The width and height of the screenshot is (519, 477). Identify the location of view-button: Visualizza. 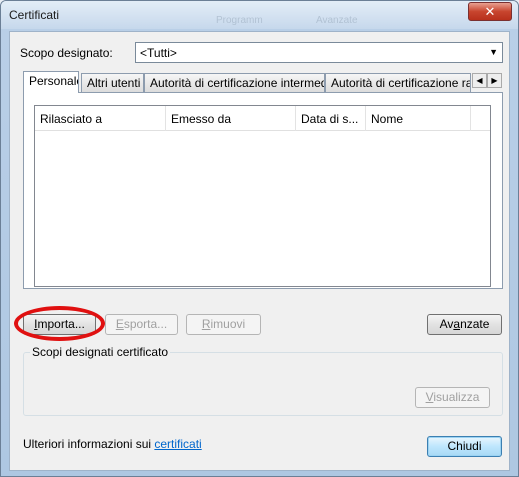
(452, 397).